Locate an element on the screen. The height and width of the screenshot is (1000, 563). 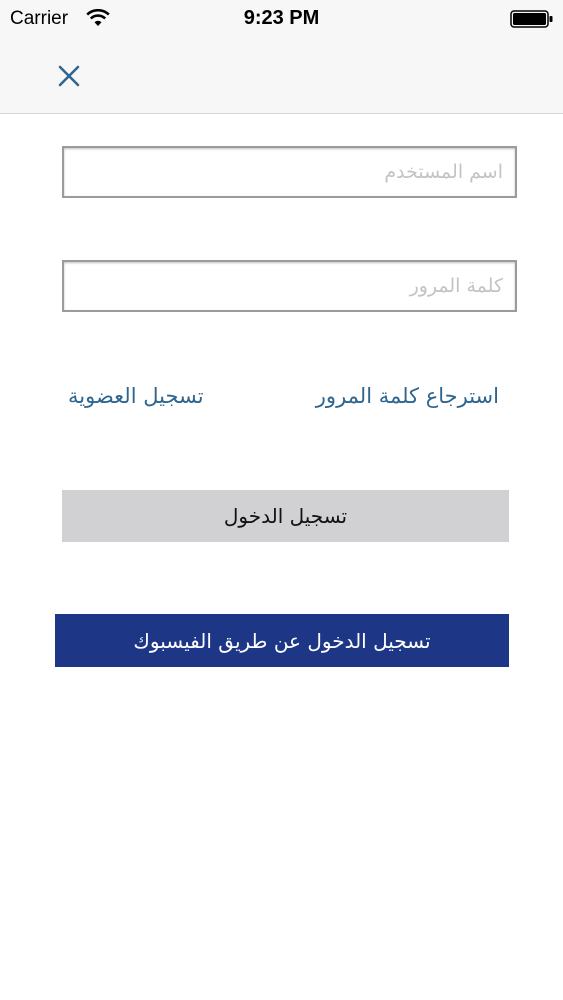
close-icon is located at coordinates (69, 76).